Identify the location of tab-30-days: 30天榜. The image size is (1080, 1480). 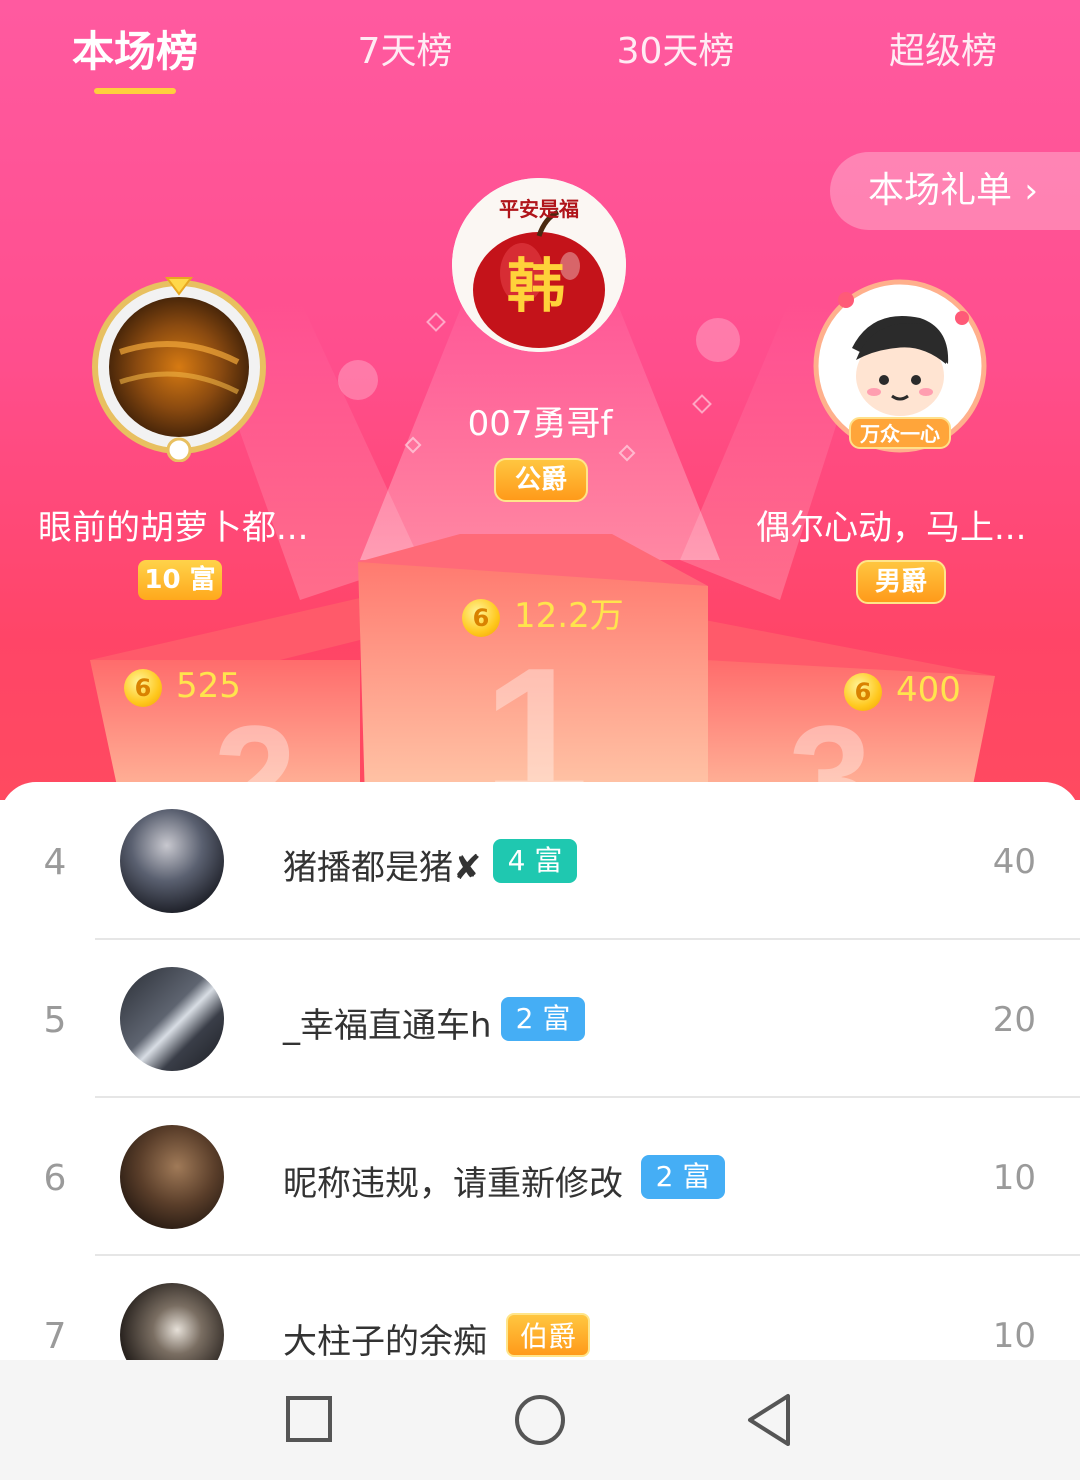
(675, 52).